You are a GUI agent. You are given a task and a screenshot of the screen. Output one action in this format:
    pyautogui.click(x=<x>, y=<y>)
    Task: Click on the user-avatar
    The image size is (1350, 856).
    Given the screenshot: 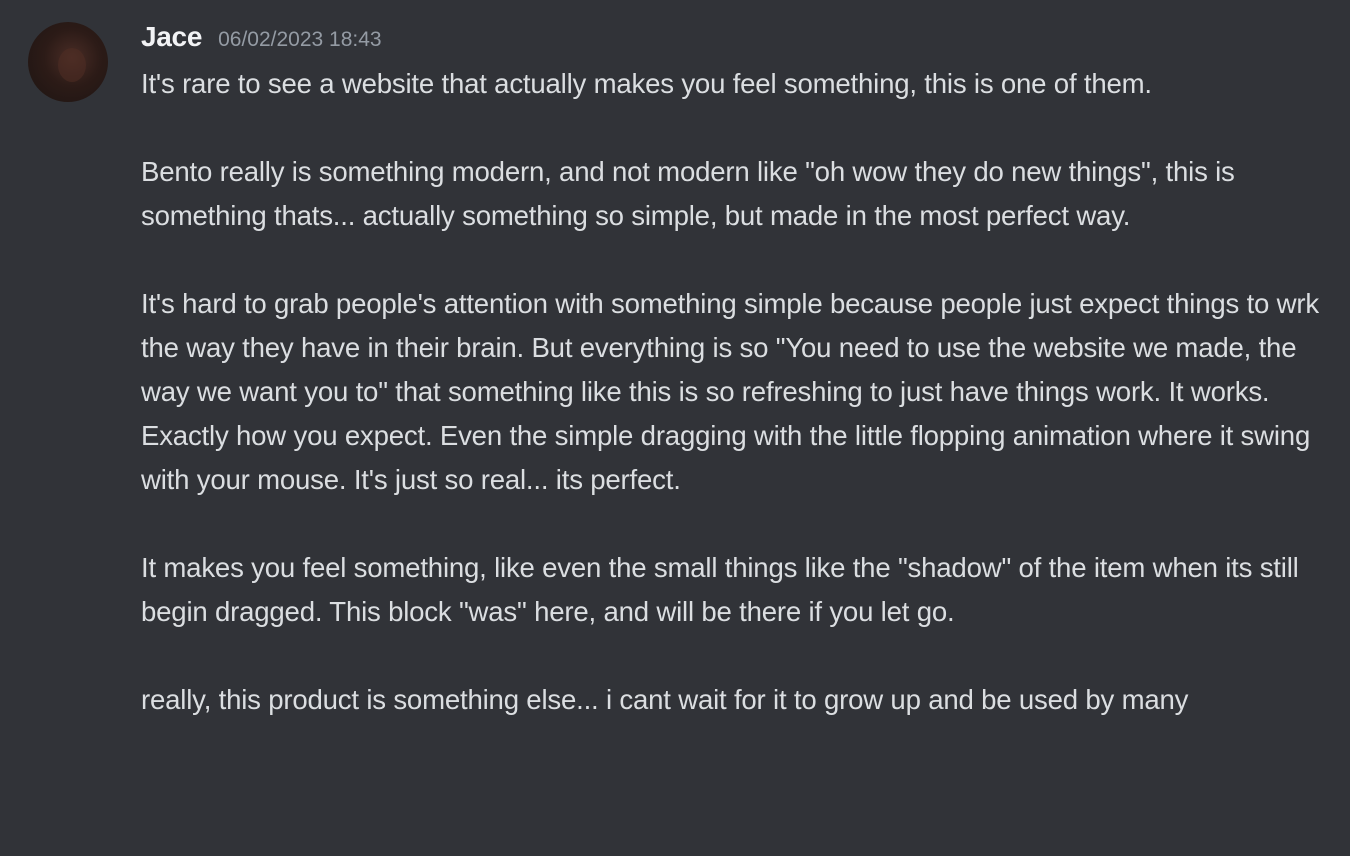 What is the action you would take?
    pyautogui.click(x=68, y=62)
    